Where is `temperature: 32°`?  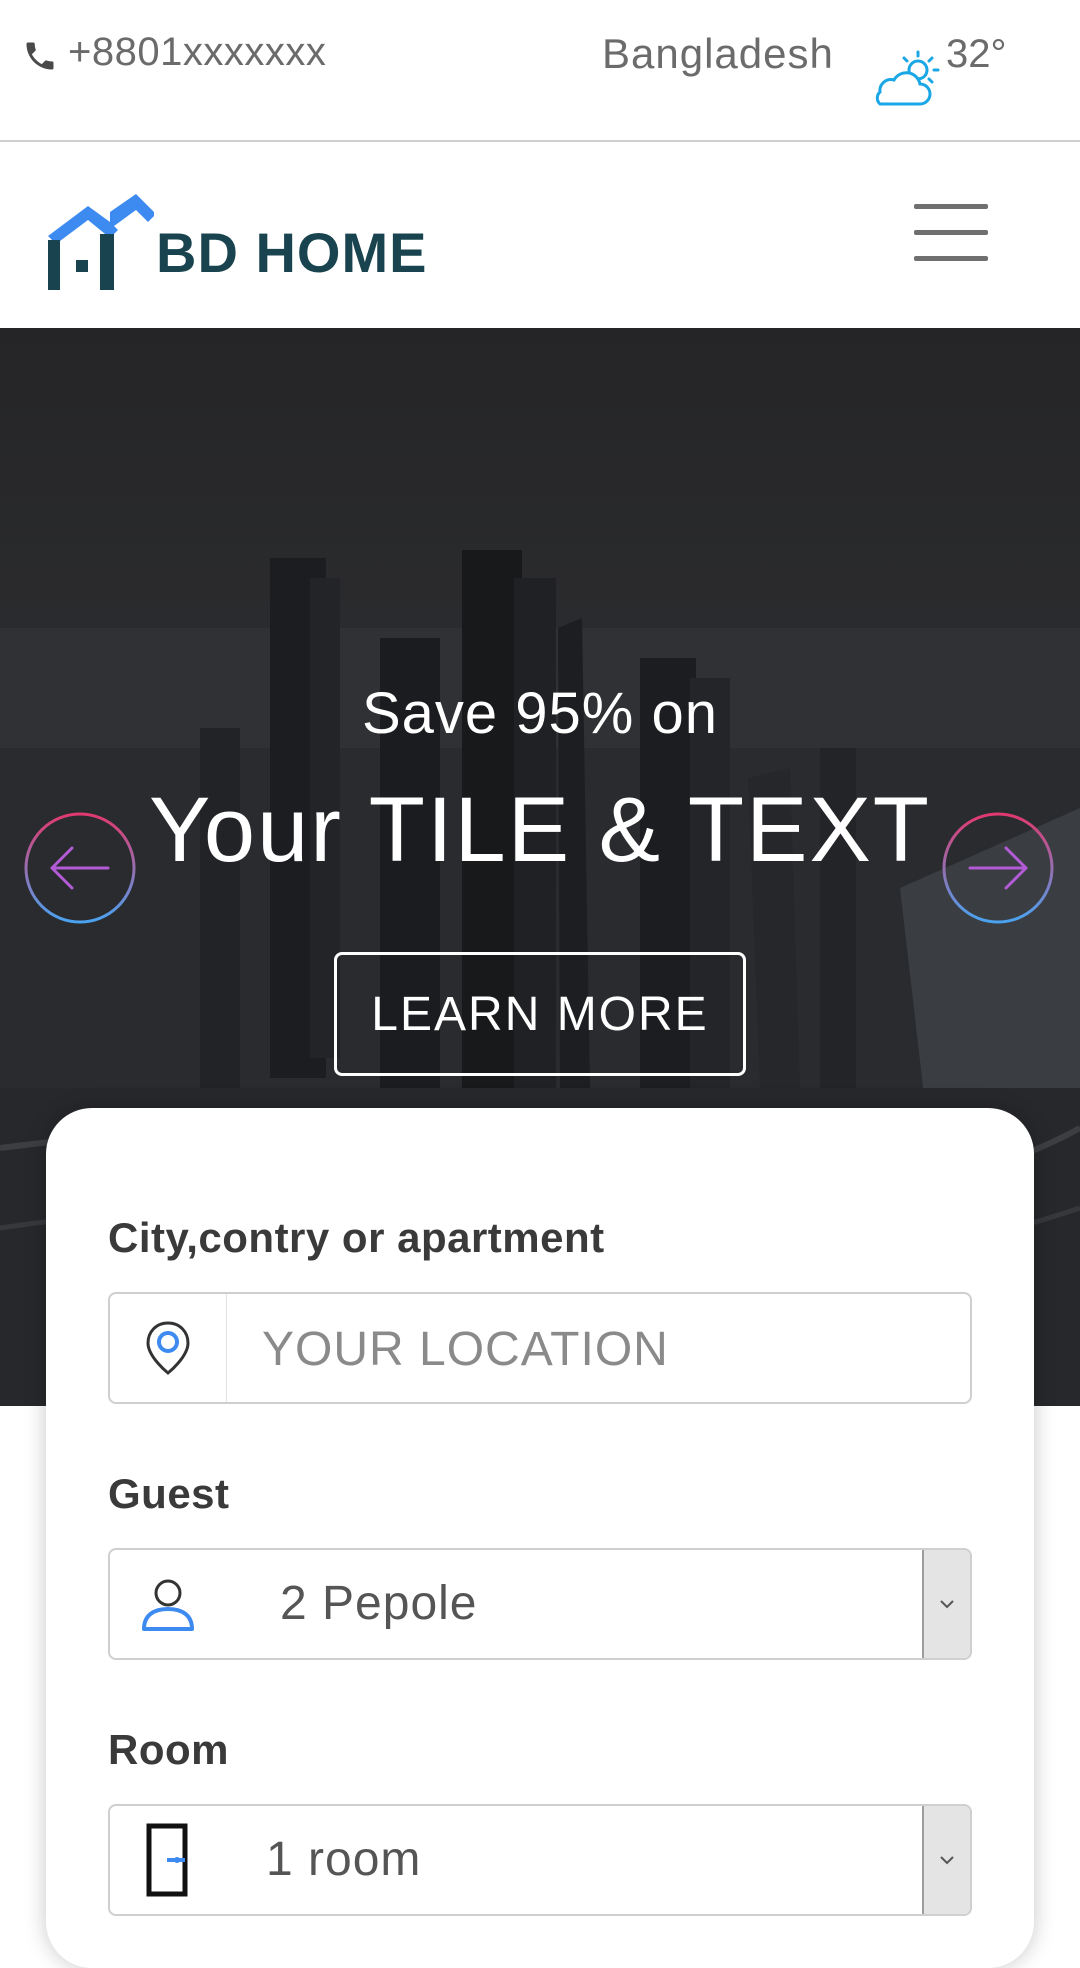 temperature: 32° is located at coordinates (976, 54).